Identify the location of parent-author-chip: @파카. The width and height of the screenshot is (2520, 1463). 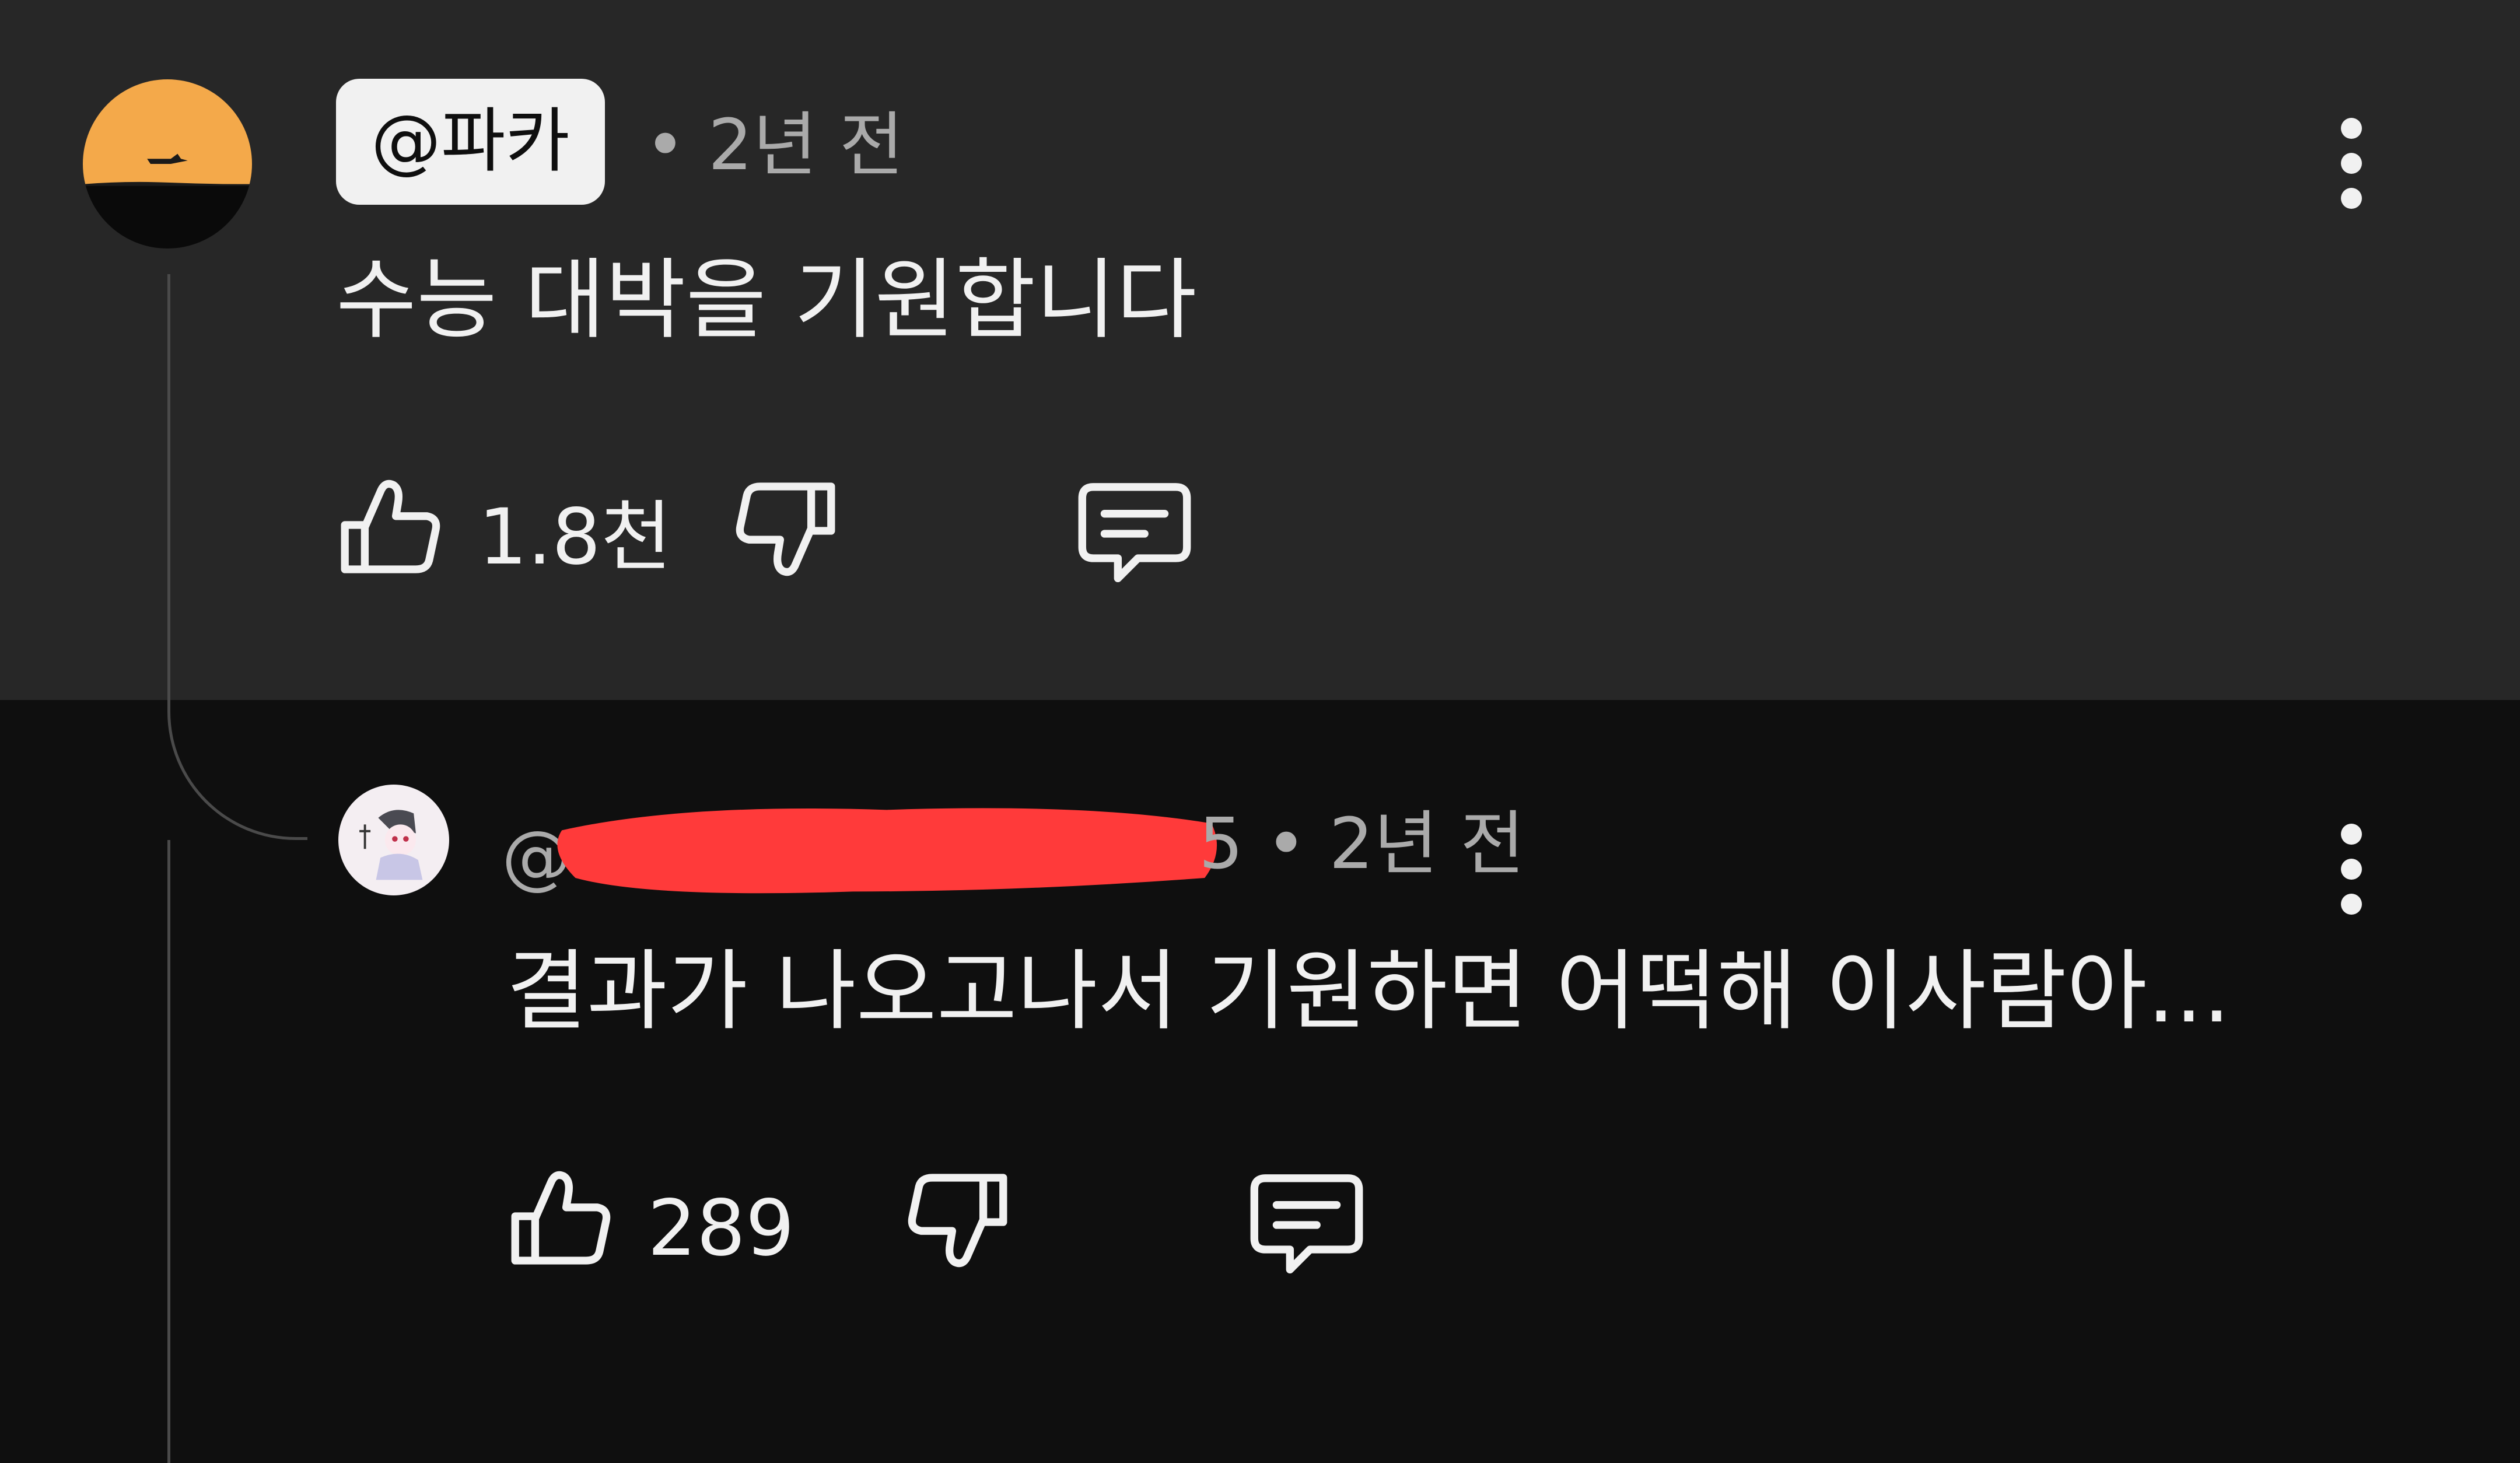
(470, 142).